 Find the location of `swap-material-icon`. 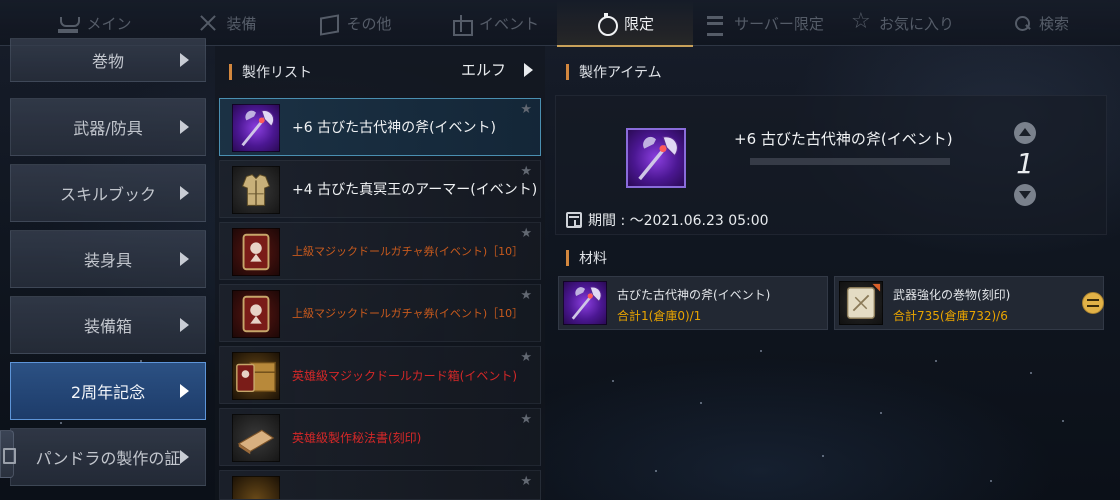

swap-material-icon is located at coordinates (1093, 303).